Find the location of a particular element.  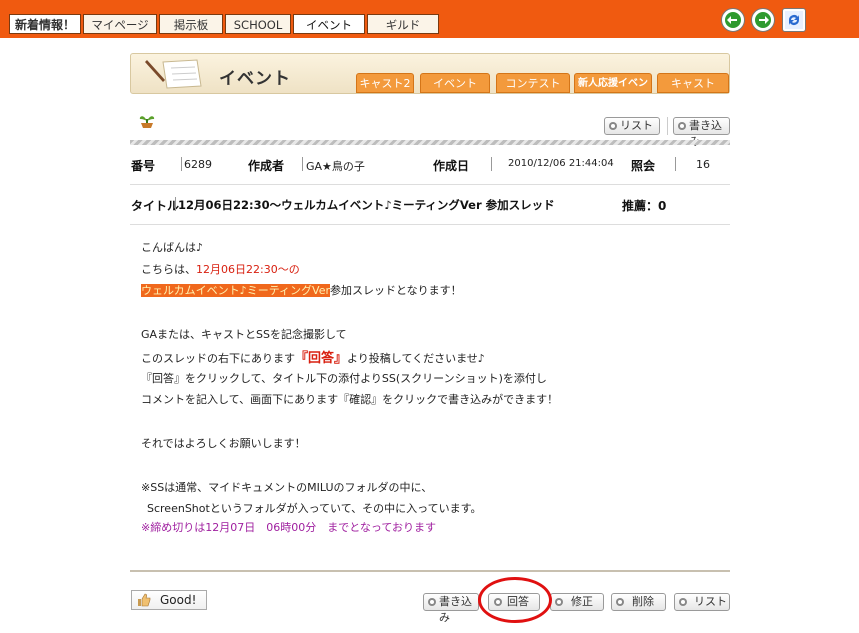

author-value: GA★鳥の子 is located at coordinates (335, 166).